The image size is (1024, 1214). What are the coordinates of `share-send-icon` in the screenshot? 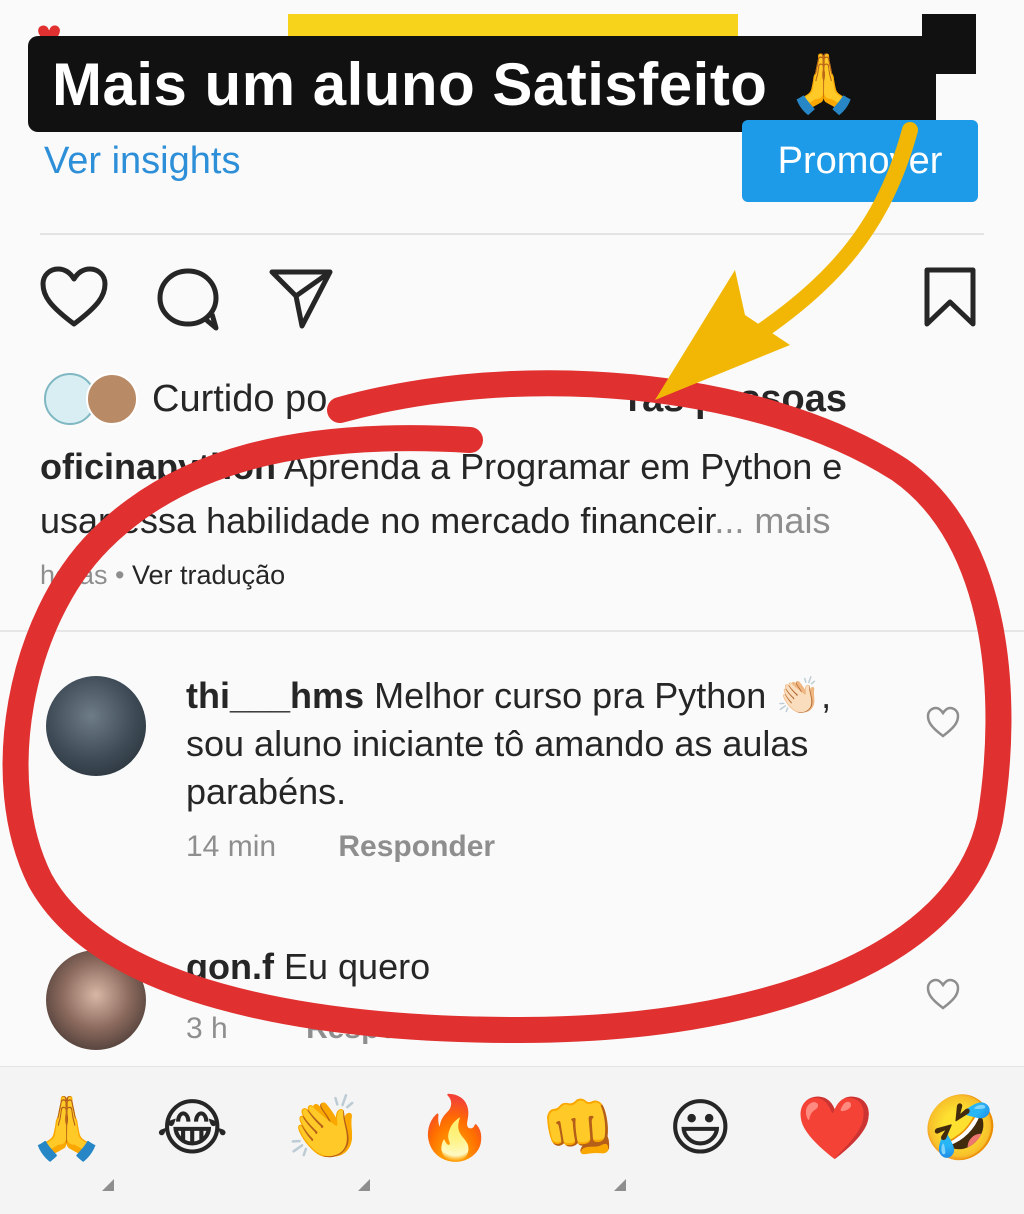 It's located at (301, 298).